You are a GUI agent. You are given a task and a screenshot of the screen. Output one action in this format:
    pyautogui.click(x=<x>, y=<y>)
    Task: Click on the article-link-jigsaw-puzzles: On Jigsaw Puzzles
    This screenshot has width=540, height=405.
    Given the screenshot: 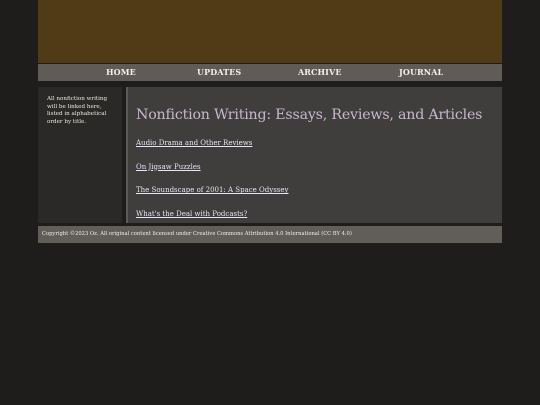 What is the action you would take?
    pyautogui.click(x=168, y=167)
    